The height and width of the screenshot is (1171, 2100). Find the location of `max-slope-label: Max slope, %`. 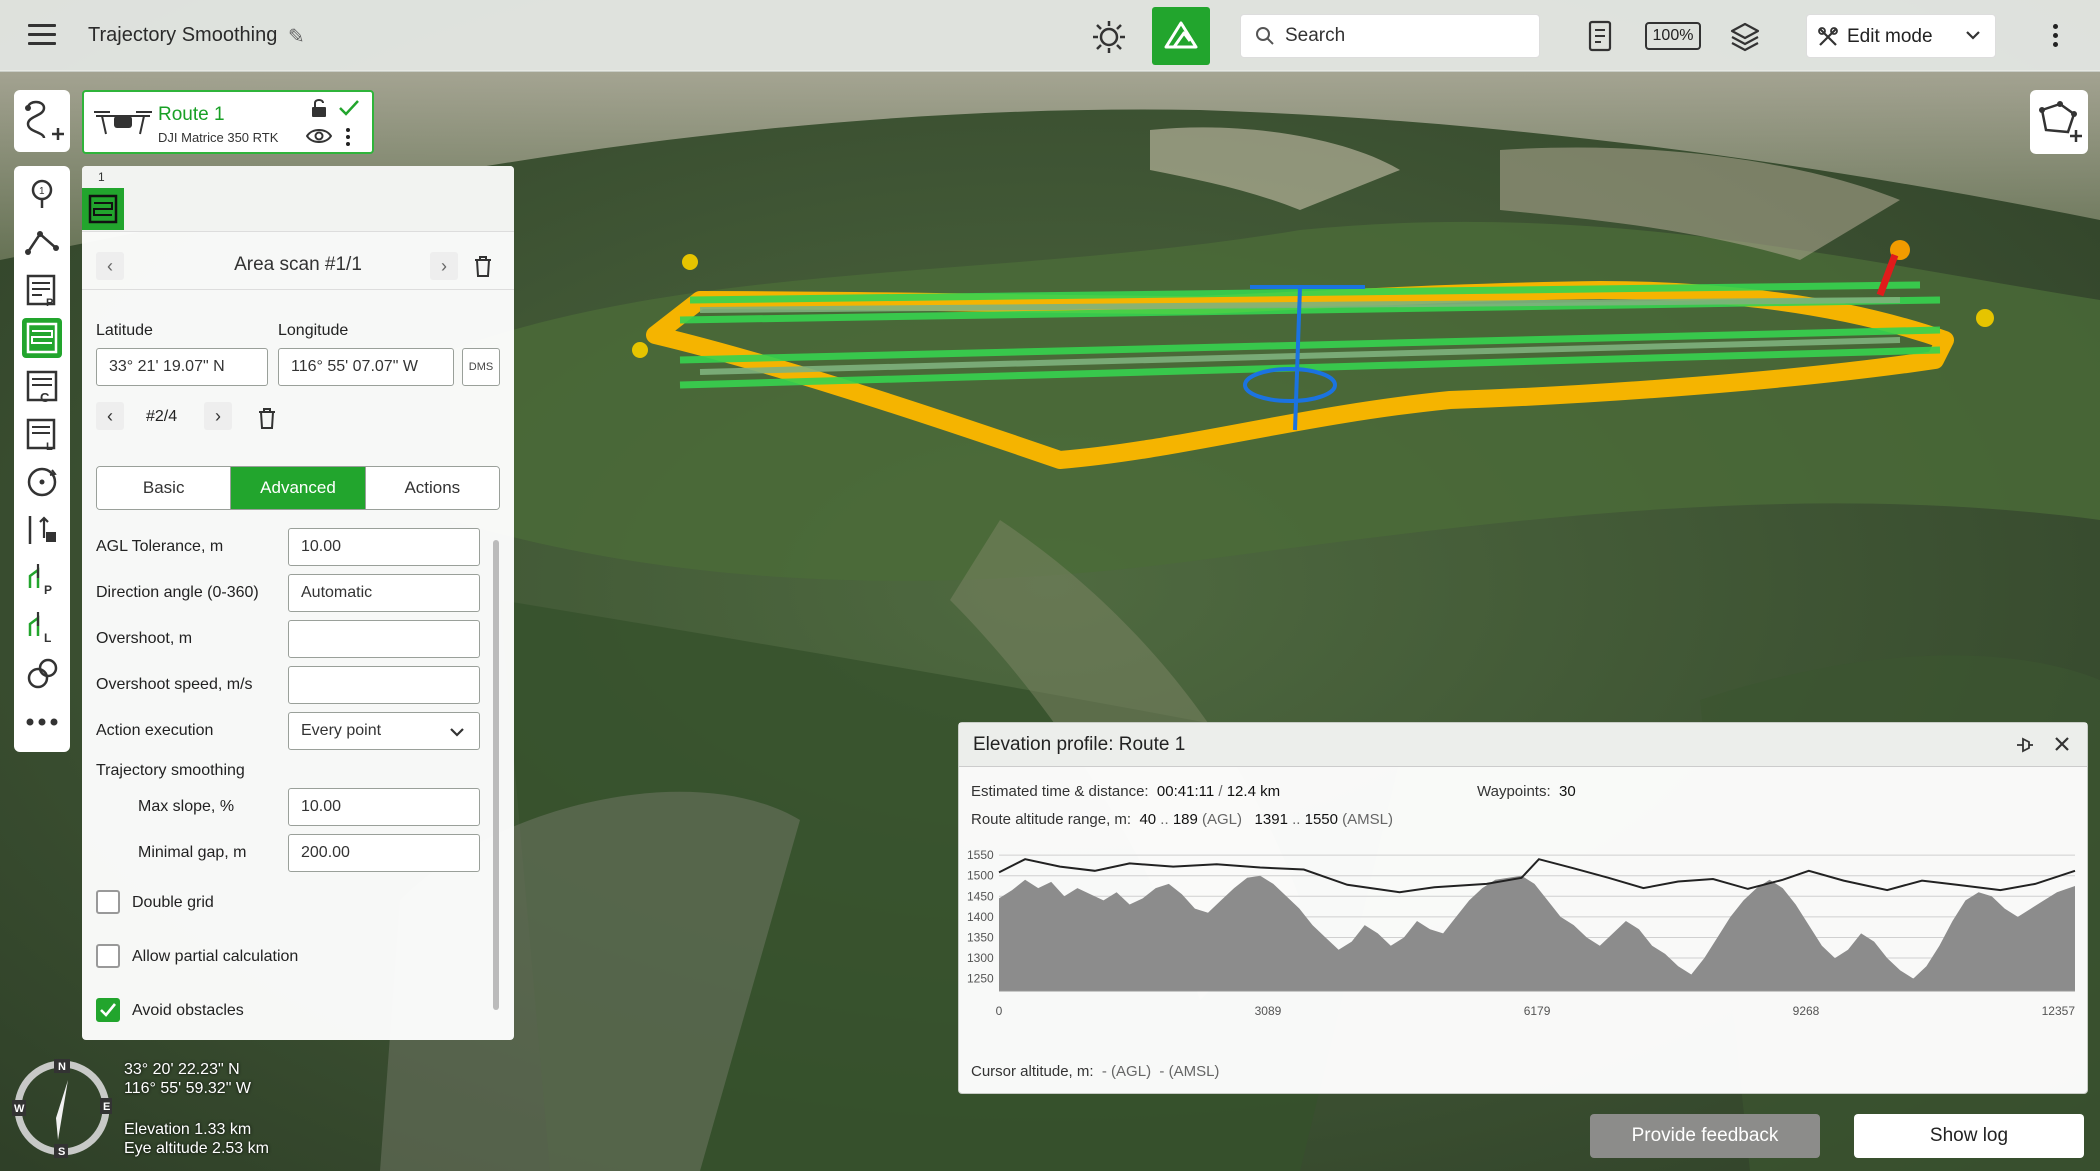

max-slope-label: Max slope, % is located at coordinates (186, 806).